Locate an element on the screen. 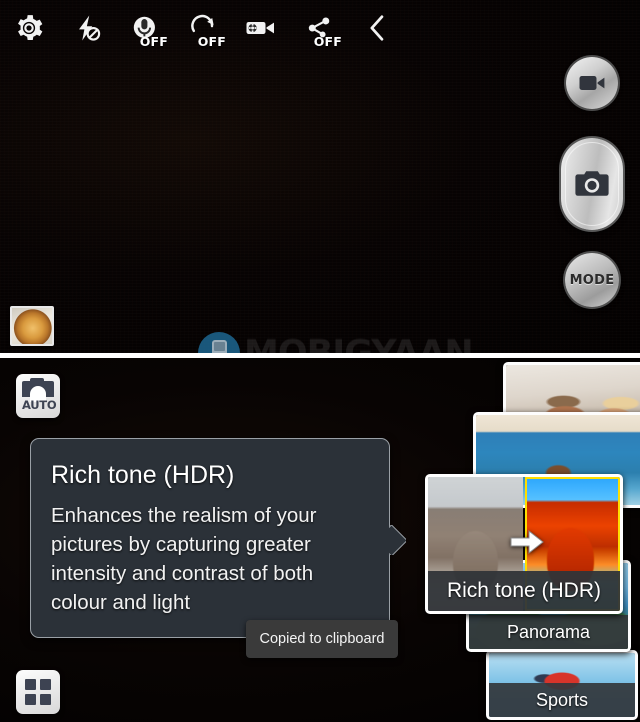  mode-card-label-text: Sports is located at coordinates (562, 699).